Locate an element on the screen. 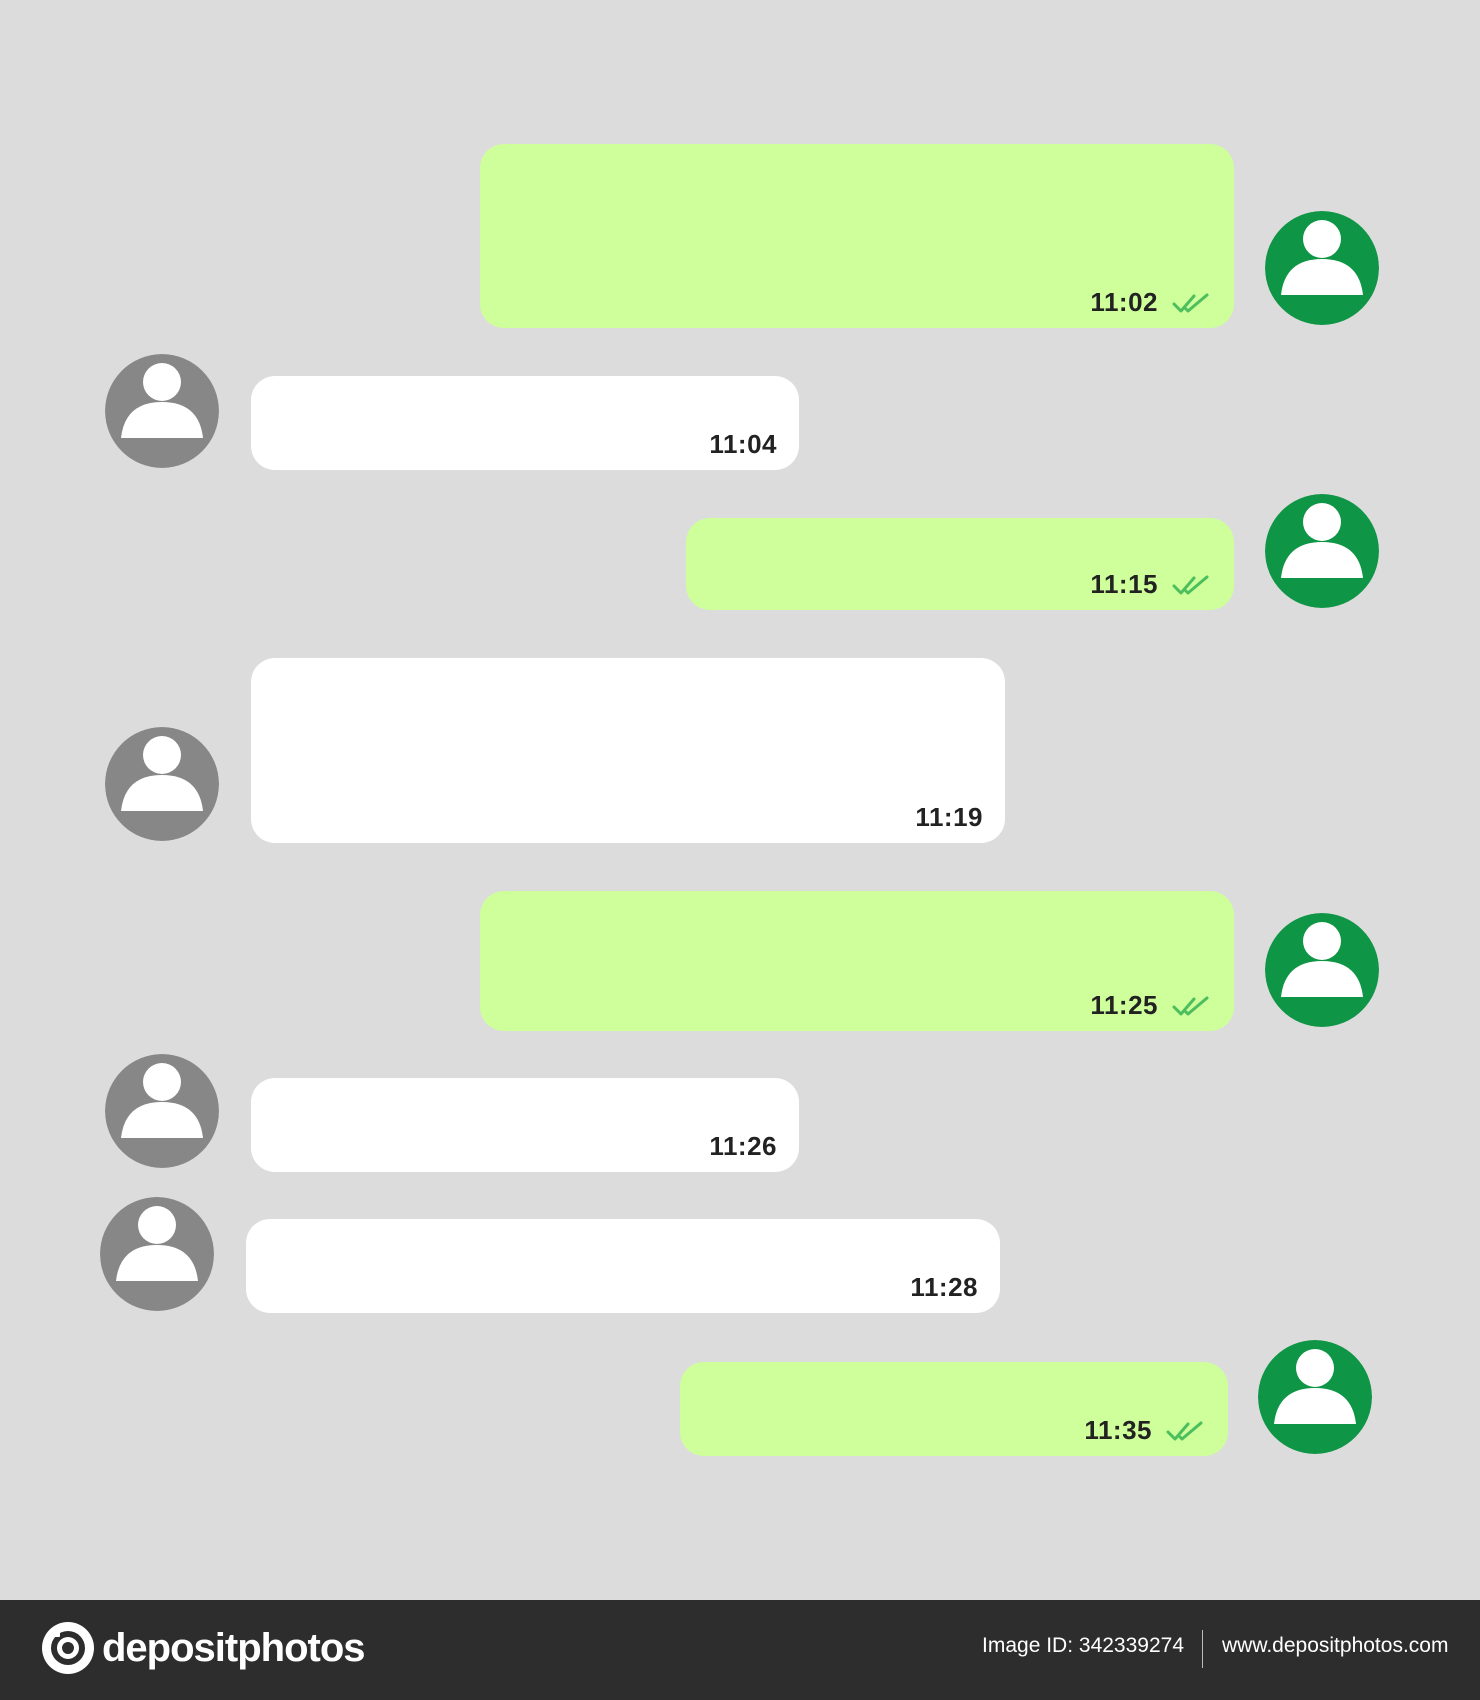 The height and width of the screenshot is (1700, 1480). message-bubble-outgoing: 11:35 is located at coordinates (954, 1409).